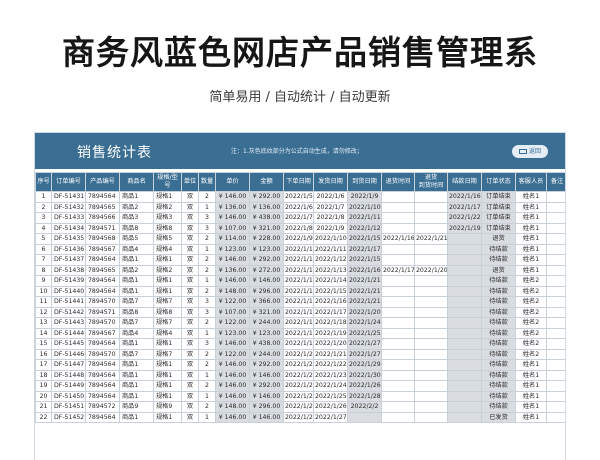 Image resolution: width=600 pixels, height=460 pixels. What do you see at coordinates (330, 344) in the screenshot?
I see `table-cell: 2022/1/20` at bounding box center [330, 344].